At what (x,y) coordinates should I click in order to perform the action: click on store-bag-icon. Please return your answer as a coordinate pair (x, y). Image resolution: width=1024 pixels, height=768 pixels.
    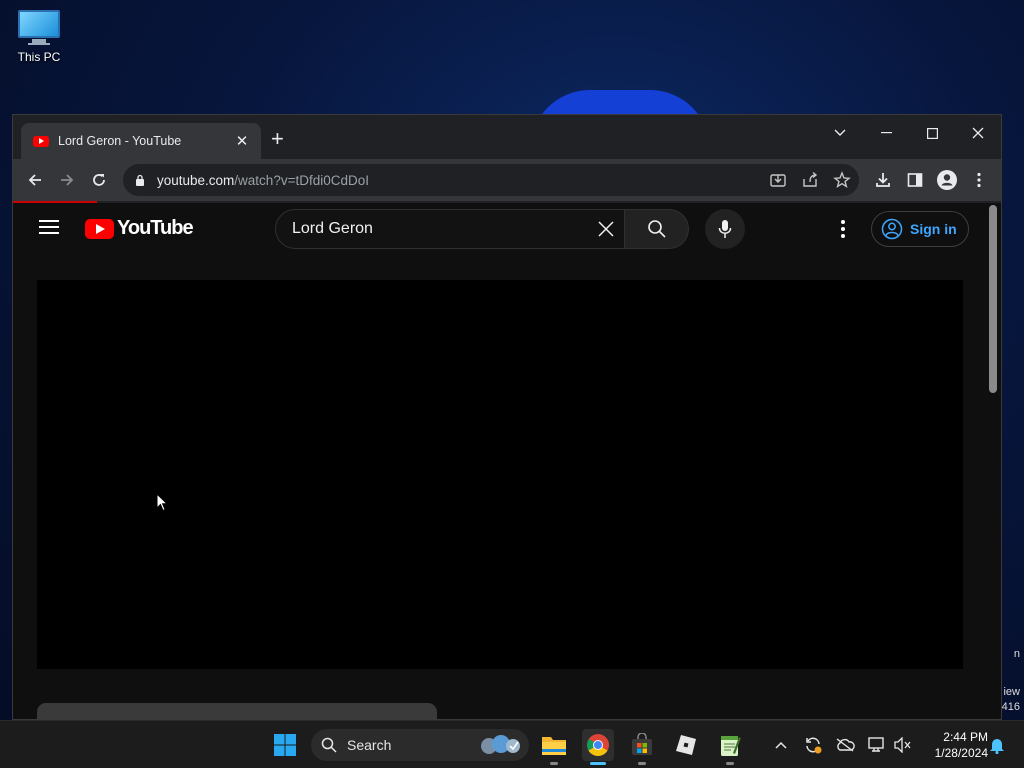
    Looking at the image, I should click on (642, 744).